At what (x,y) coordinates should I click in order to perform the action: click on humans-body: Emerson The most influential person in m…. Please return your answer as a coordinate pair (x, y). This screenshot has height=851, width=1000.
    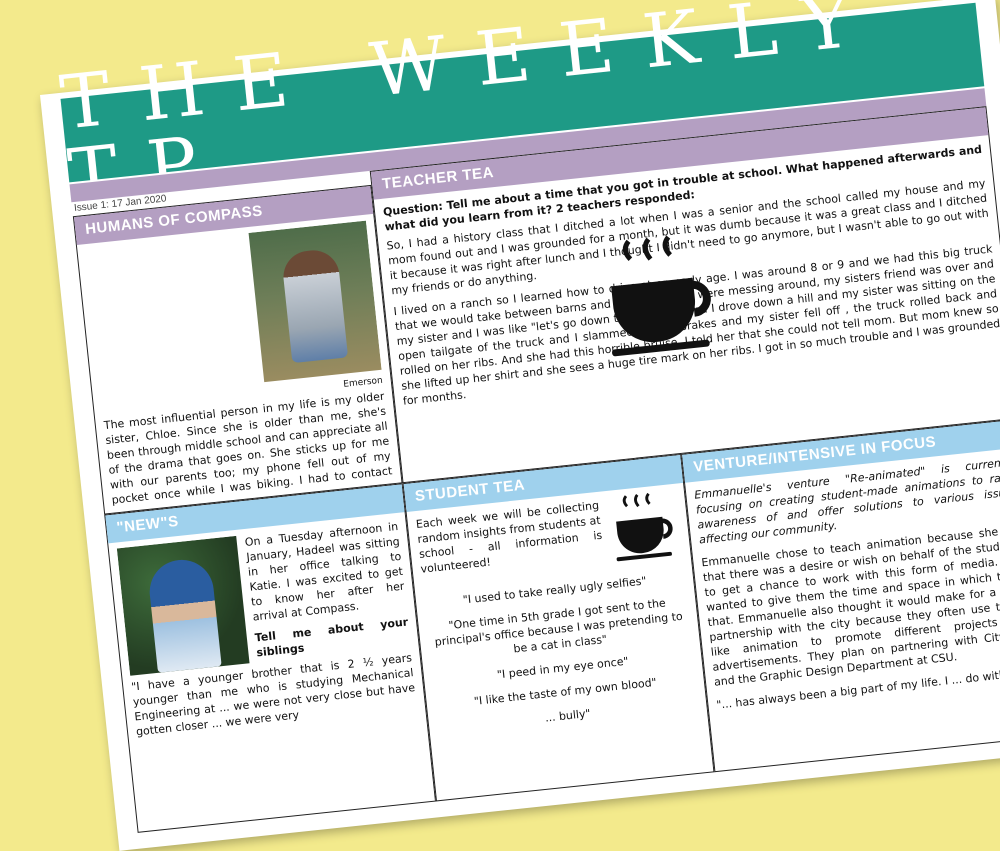
    Looking at the image, I should click on (239, 363).